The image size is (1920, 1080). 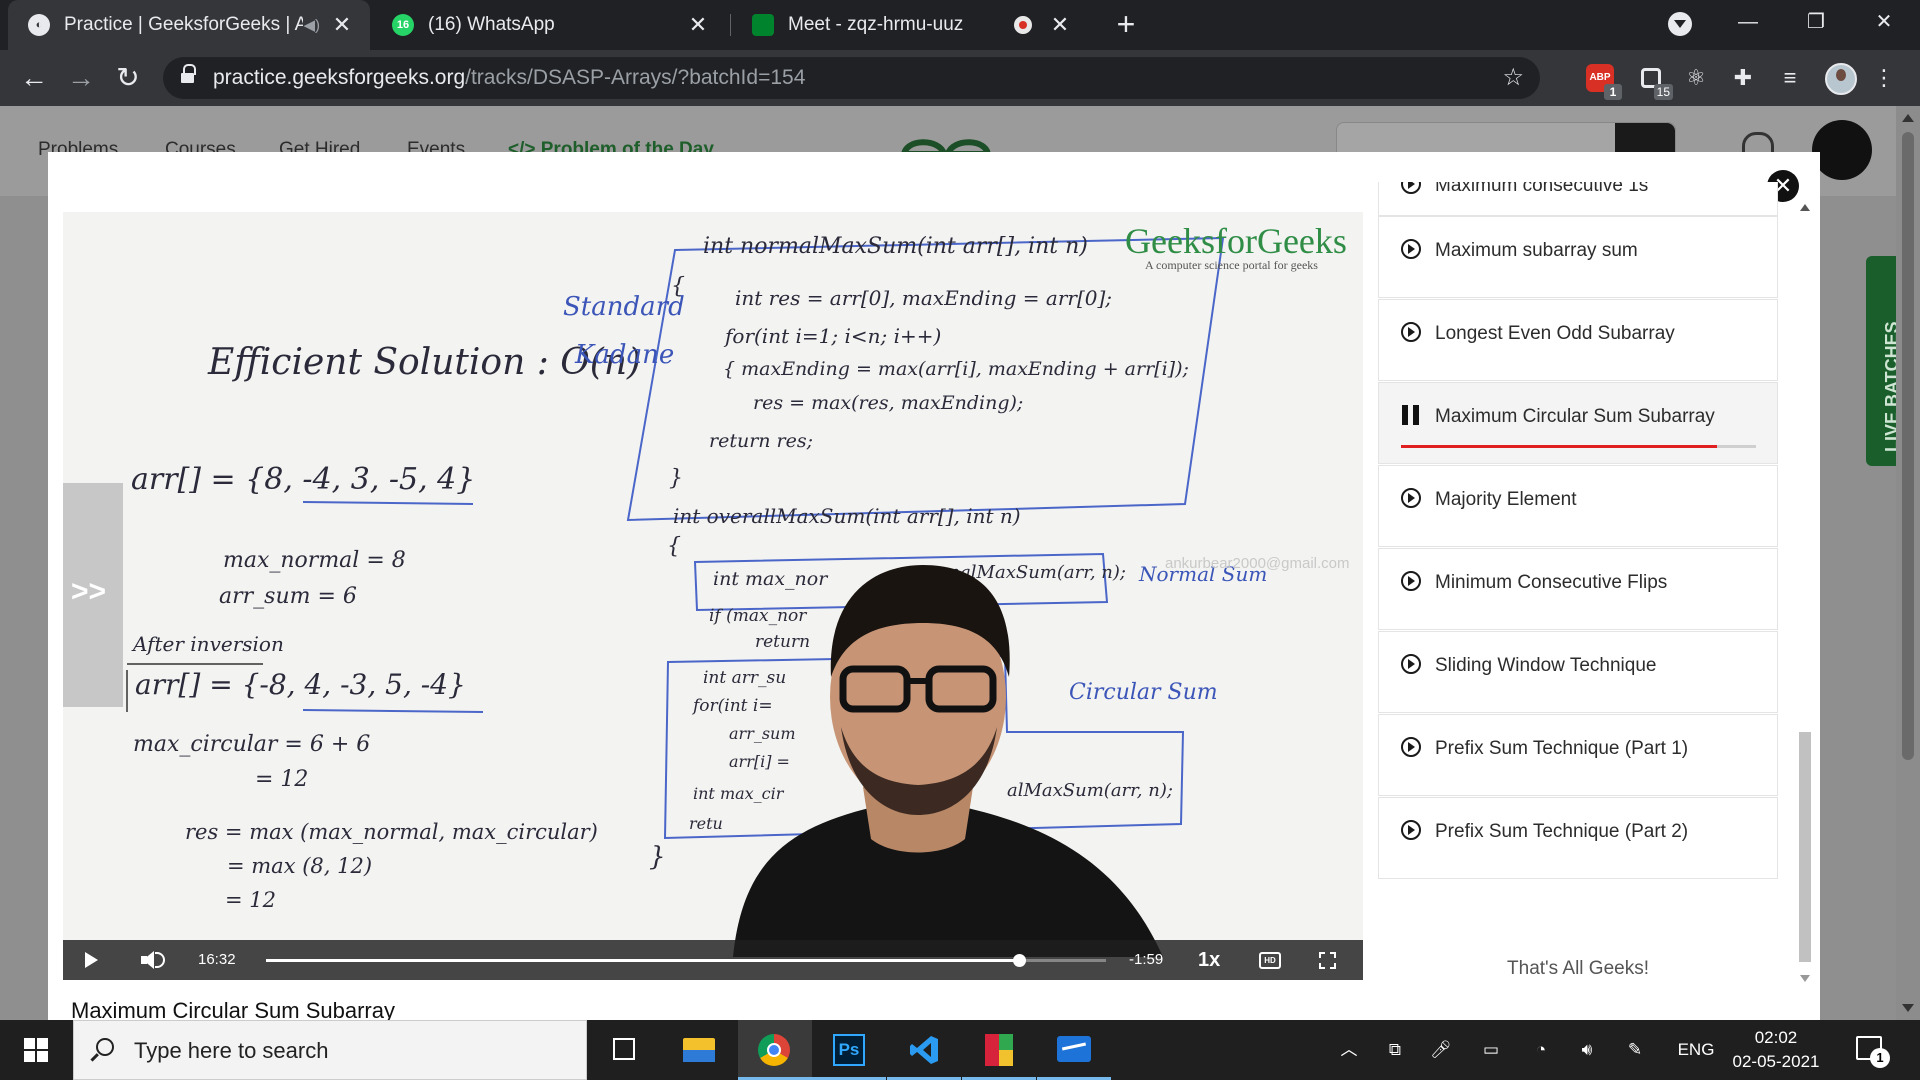 I want to click on video-controls-bar: 16:32 -1:59 1x HD, so click(x=713, y=960).